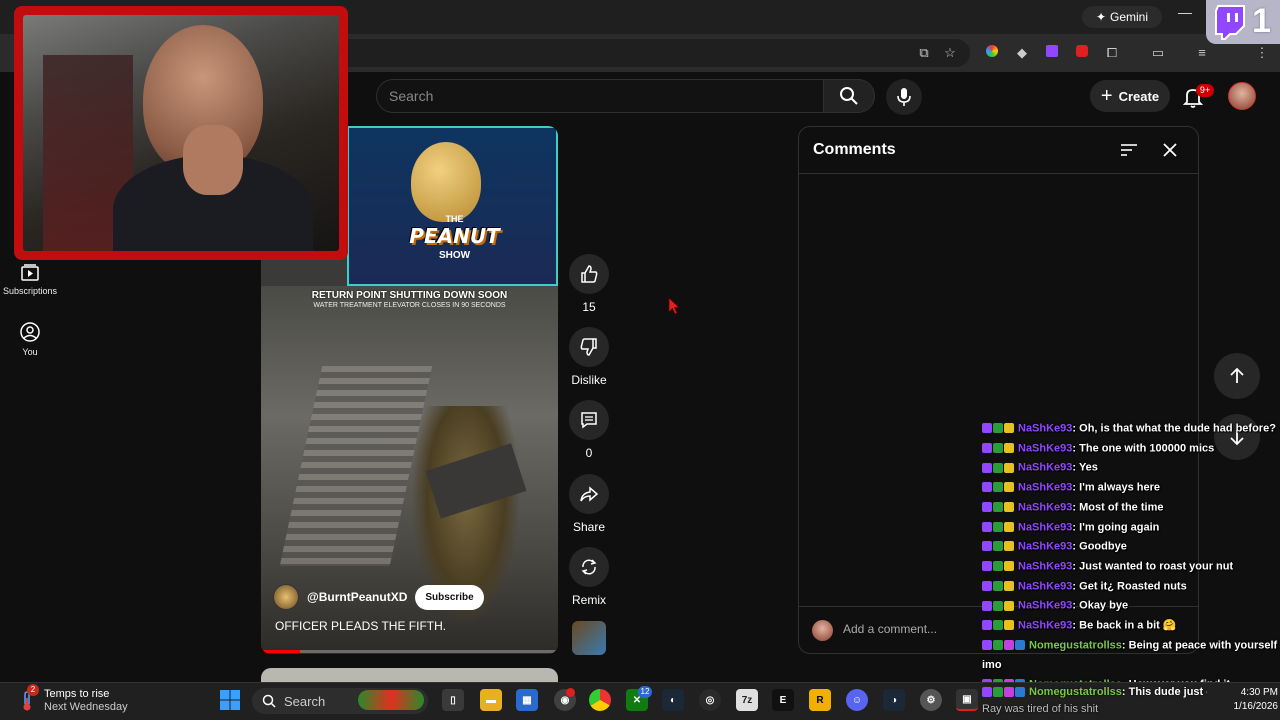  I want to click on channel-row: @BurntPeanutXD Subscribe, so click(378, 597).